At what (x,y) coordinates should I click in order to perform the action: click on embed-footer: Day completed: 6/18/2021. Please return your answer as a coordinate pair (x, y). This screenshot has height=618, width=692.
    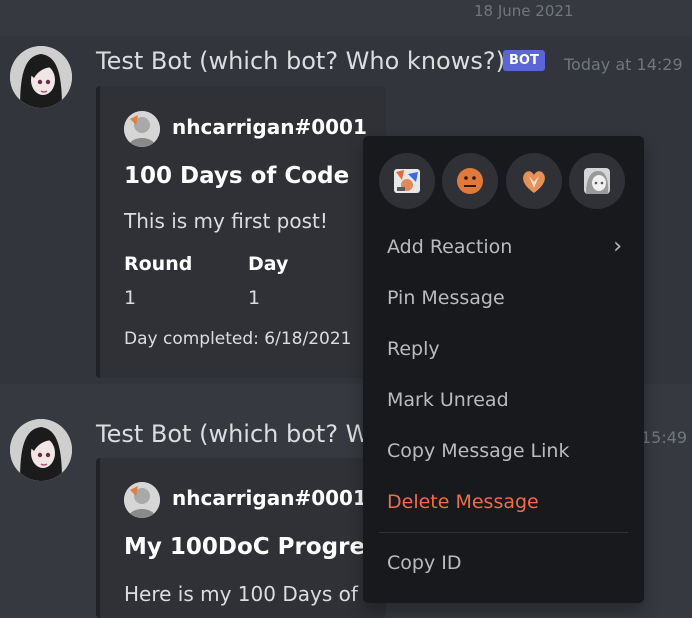
    Looking at the image, I should click on (238, 339).